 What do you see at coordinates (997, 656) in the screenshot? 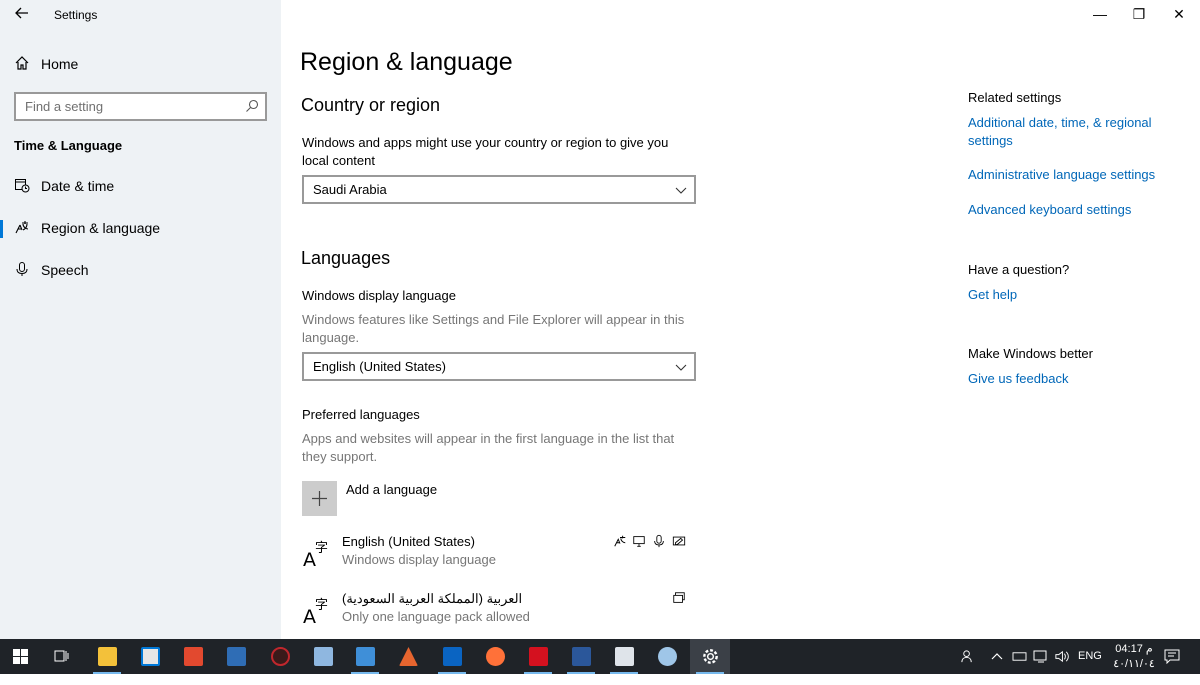
I see `chevron-up-icon` at bounding box center [997, 656].